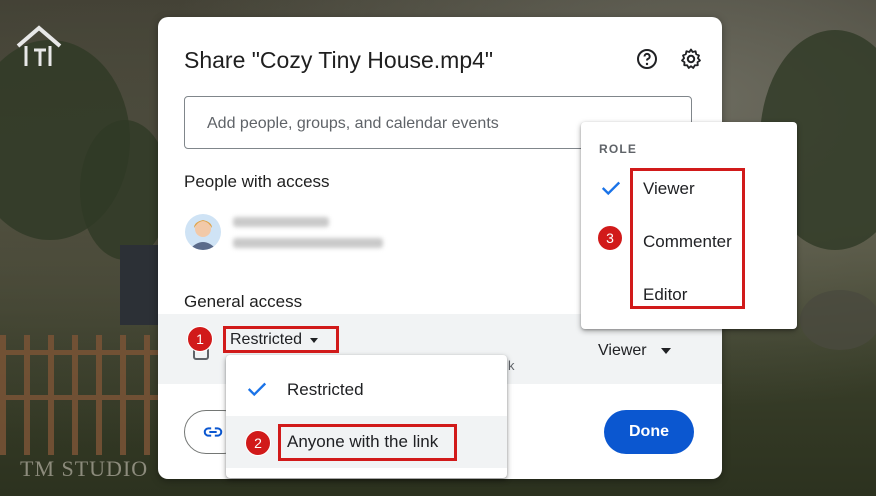 The width and height of the screenshot is (876, 496). Describe the element at coordinates (39, 45) in the screenshot. I see `logo-icon` at that location.